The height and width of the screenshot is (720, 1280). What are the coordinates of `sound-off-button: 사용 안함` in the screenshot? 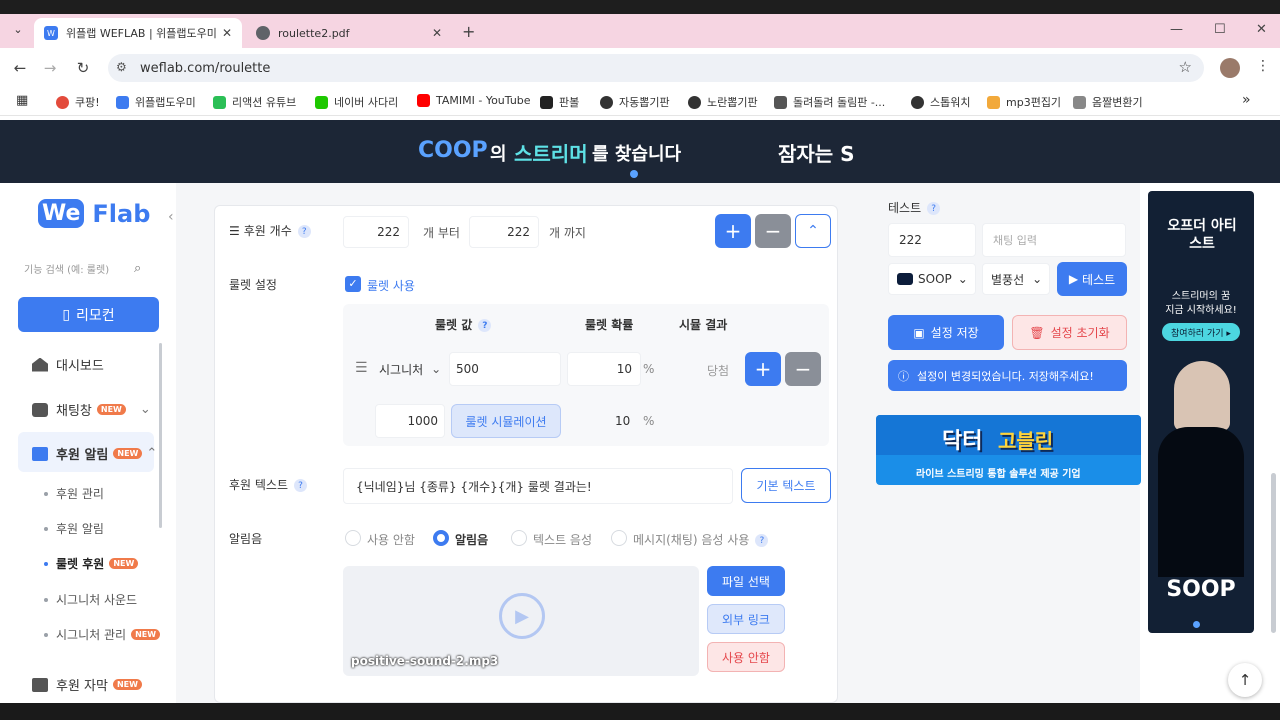 It's located at (746, 657).